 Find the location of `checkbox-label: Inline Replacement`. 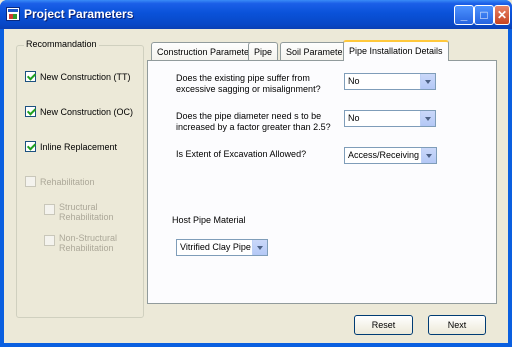

checkbox-label: Inline Replacement is located at coordinates (79, 146).